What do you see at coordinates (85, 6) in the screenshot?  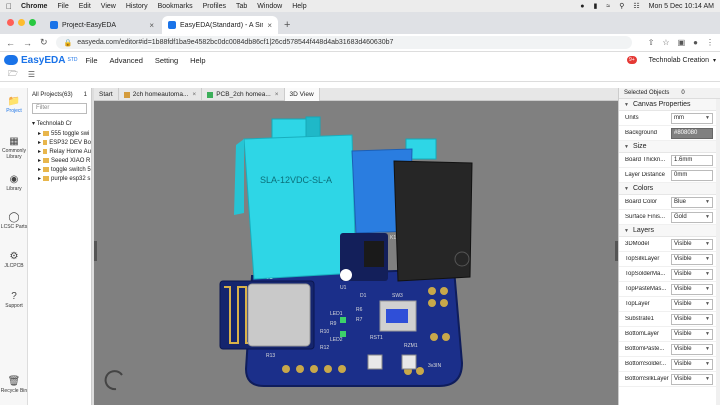 I see `os-menu-edit: Edit` at bounding box center [85, 6].